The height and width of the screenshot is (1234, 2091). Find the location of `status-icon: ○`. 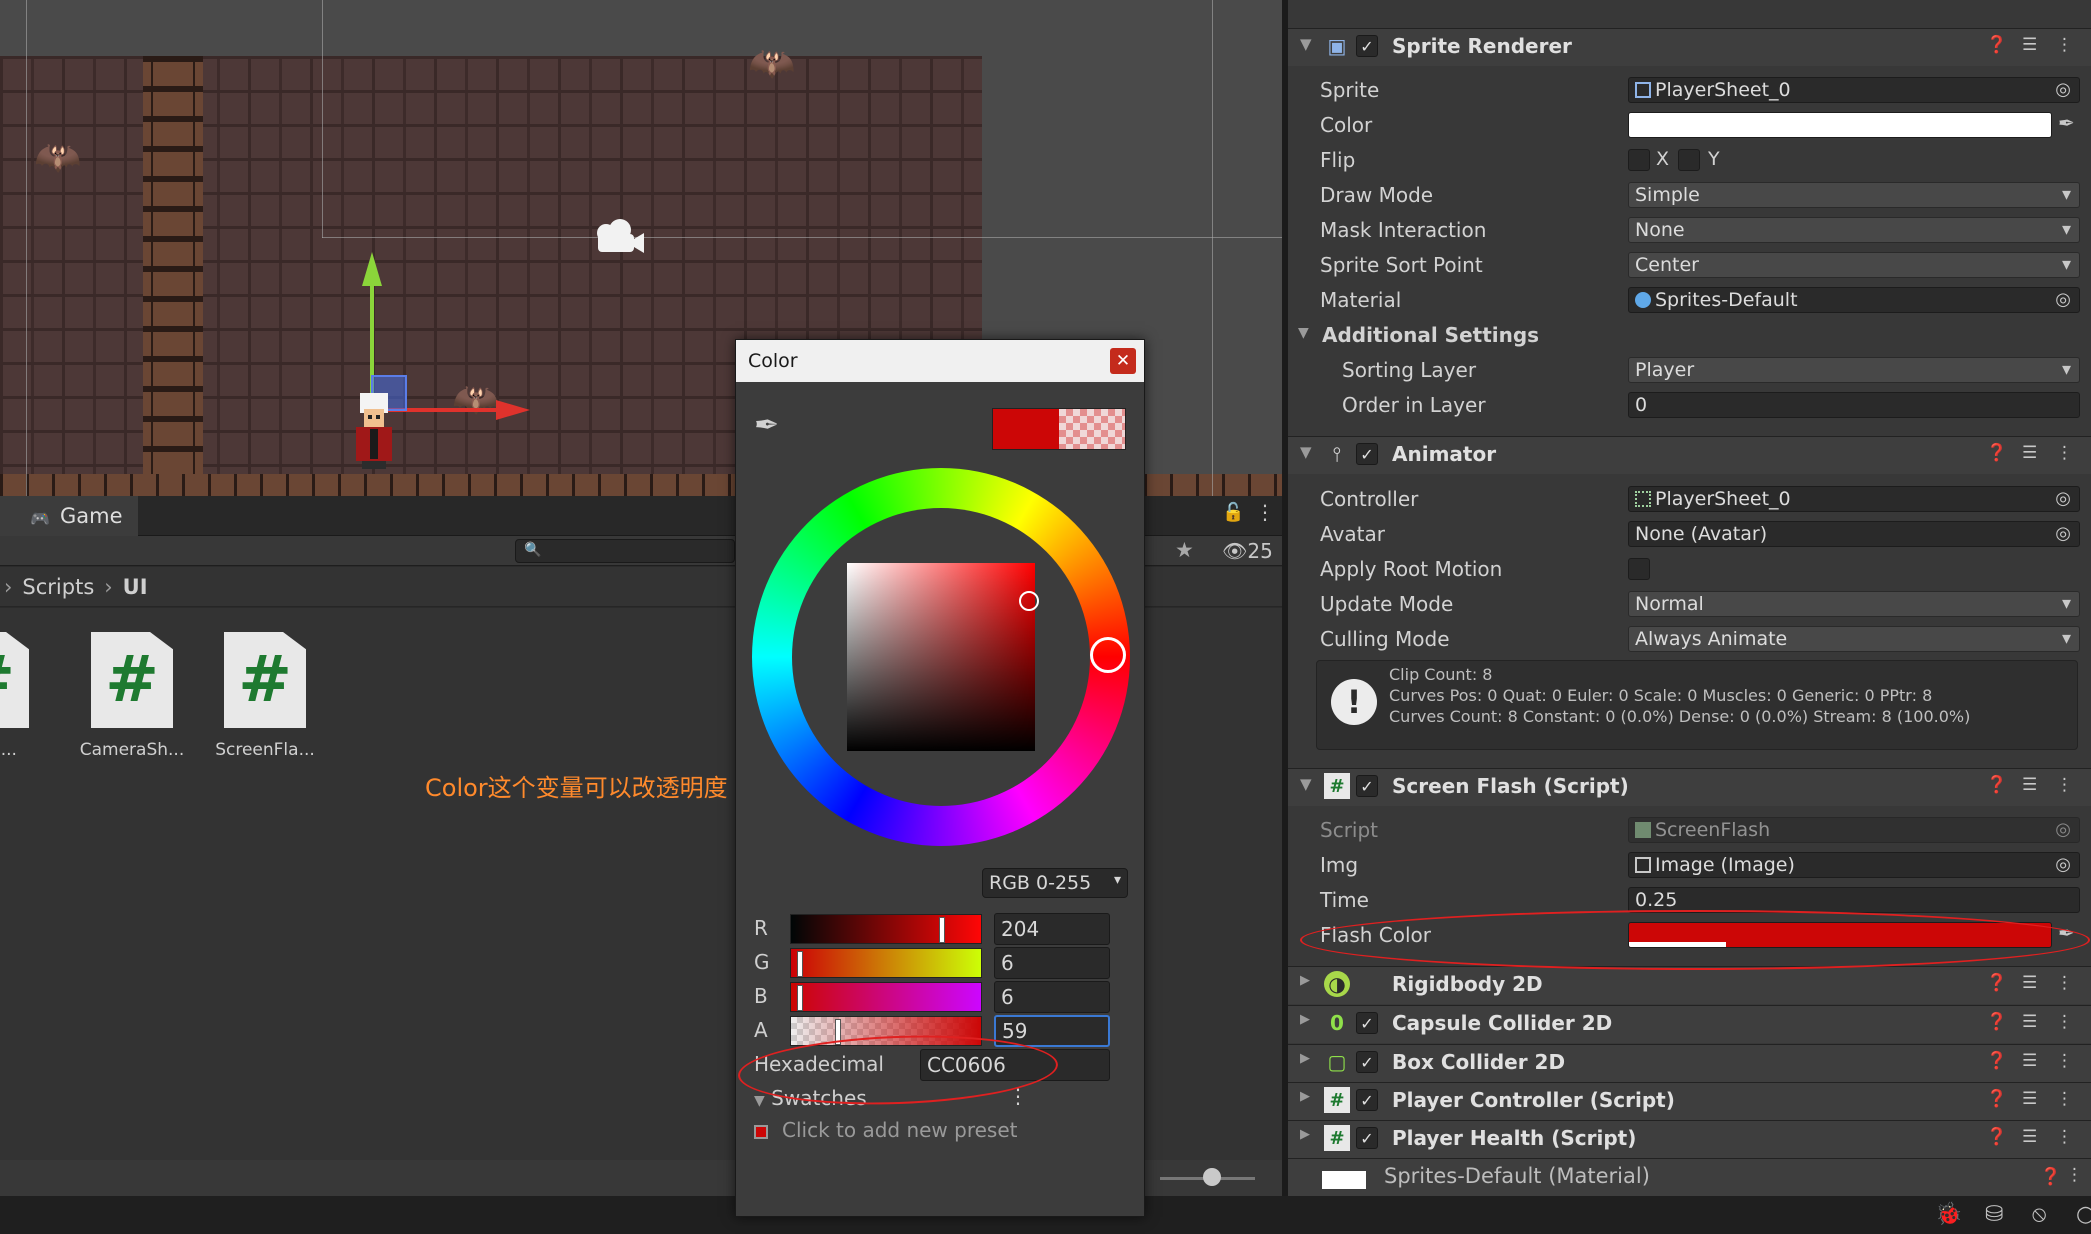

status-icon: ○ is located at coordinates (2083, 1214).